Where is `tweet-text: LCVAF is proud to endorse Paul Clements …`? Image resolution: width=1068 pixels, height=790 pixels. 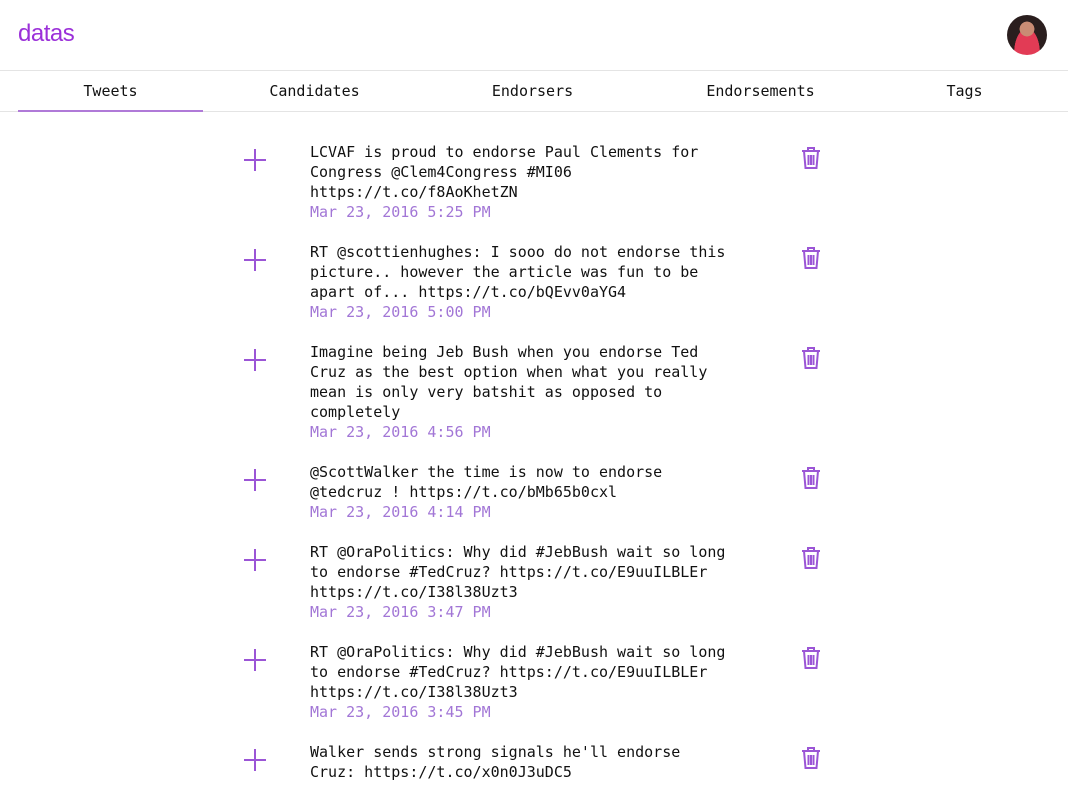 tweet-text: LCVAF is proud to endorse Paul Clements … is located at coordinates (504, 172).